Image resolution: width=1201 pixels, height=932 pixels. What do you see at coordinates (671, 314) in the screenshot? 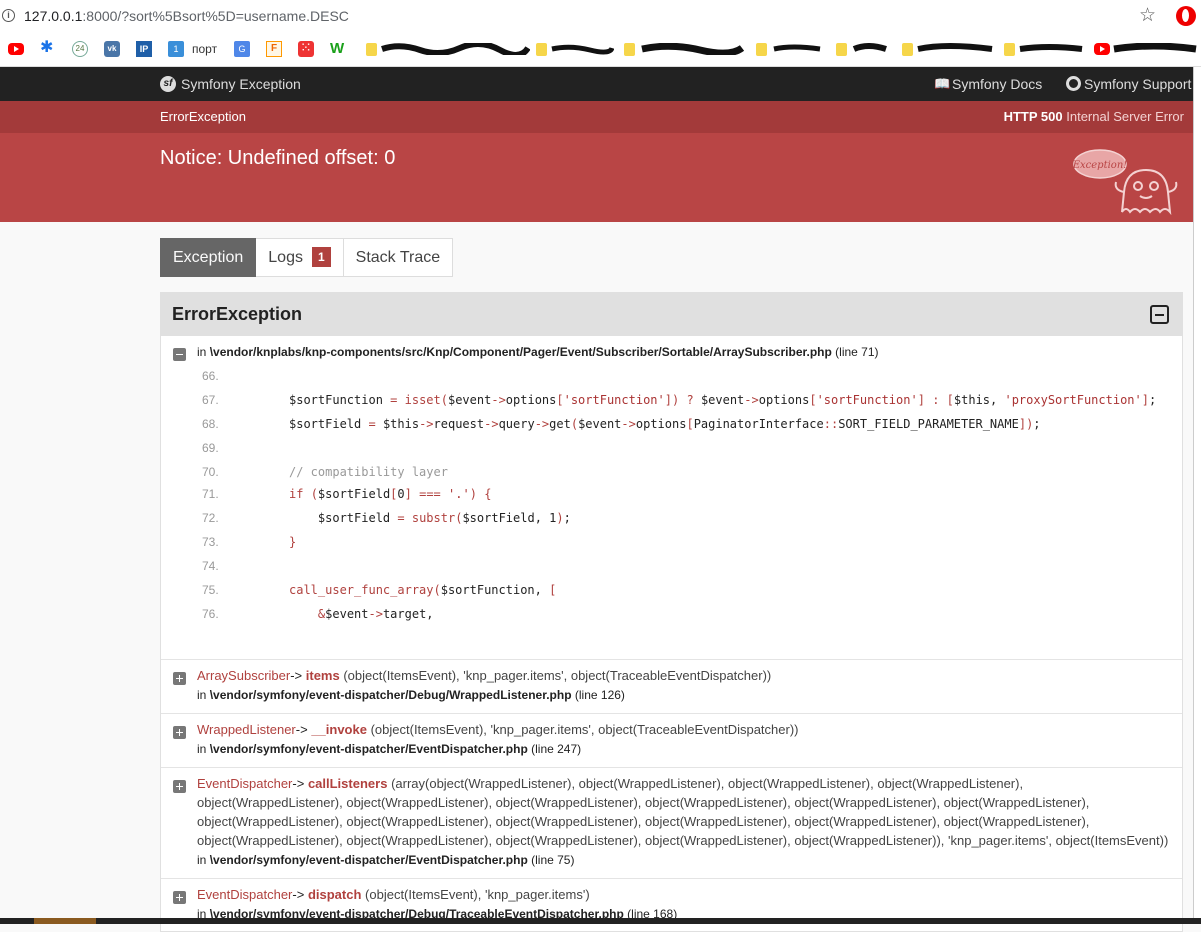
I see `panel-header: ErrorException` at bounding box center [671, 314].